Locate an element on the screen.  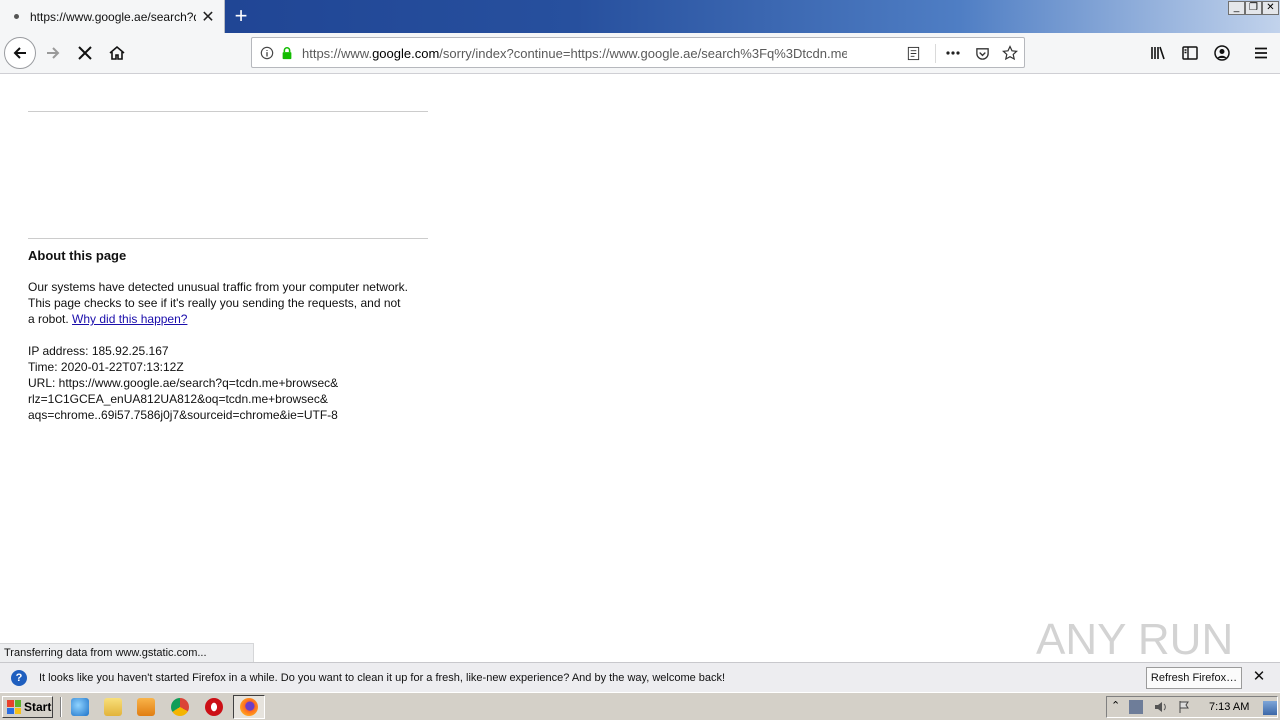
clock: 7:13 AM is located at coordinates (1229, 707).